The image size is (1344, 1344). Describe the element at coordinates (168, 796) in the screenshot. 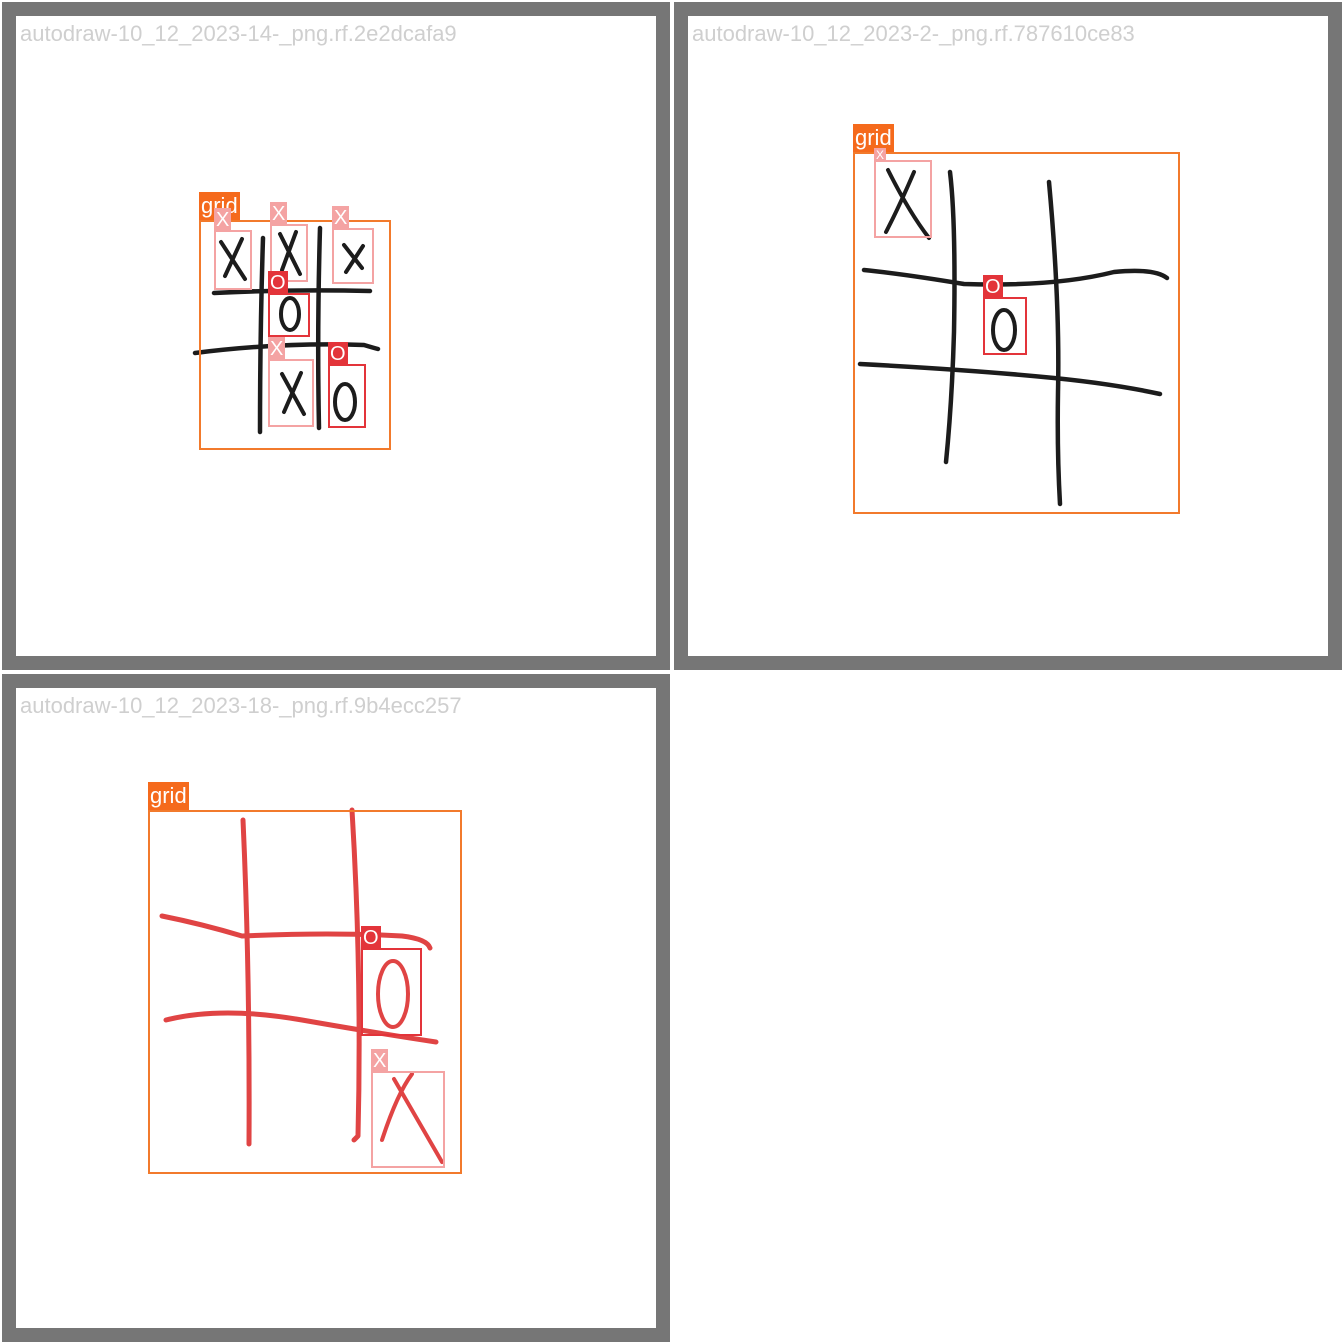

I see `grid-class-label: grid` at that location.